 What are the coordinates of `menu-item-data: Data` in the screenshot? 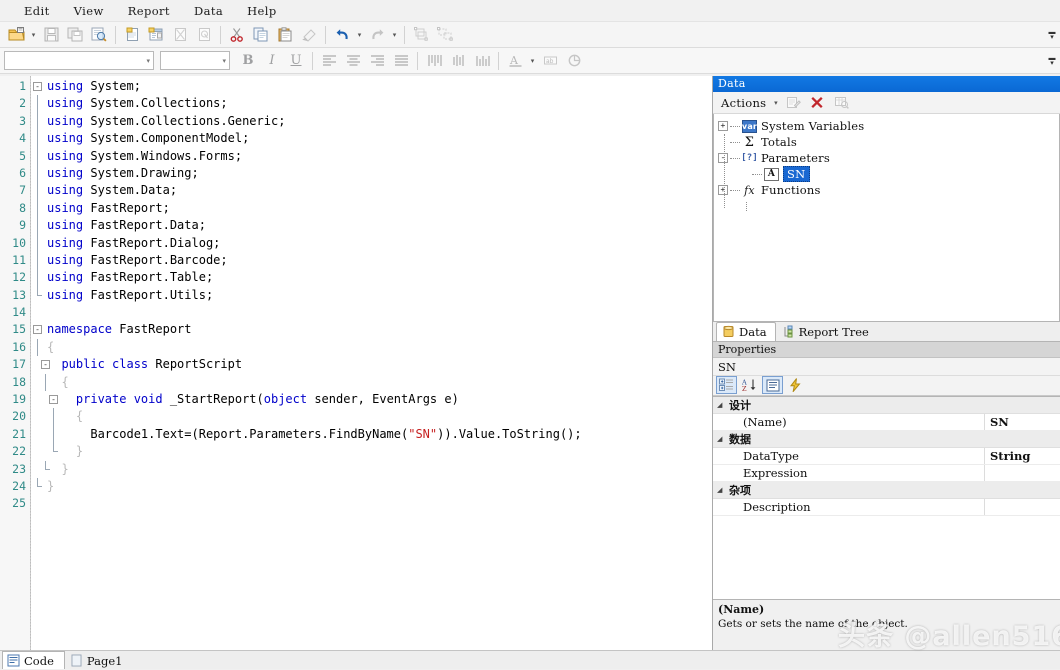 It's located at (208, 11).